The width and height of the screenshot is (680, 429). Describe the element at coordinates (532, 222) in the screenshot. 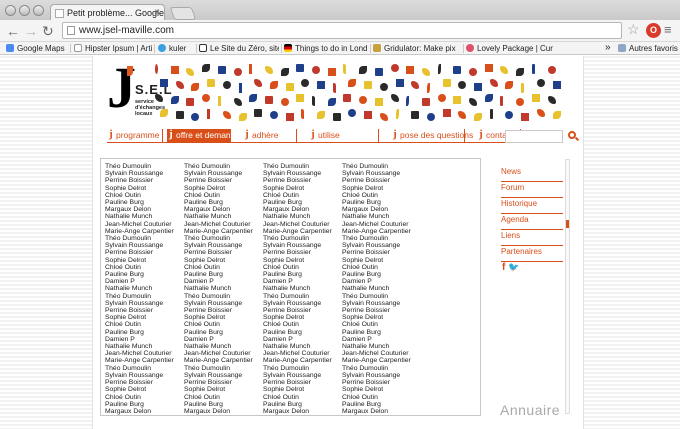

I see `side-link-3: Agenda` at that location.